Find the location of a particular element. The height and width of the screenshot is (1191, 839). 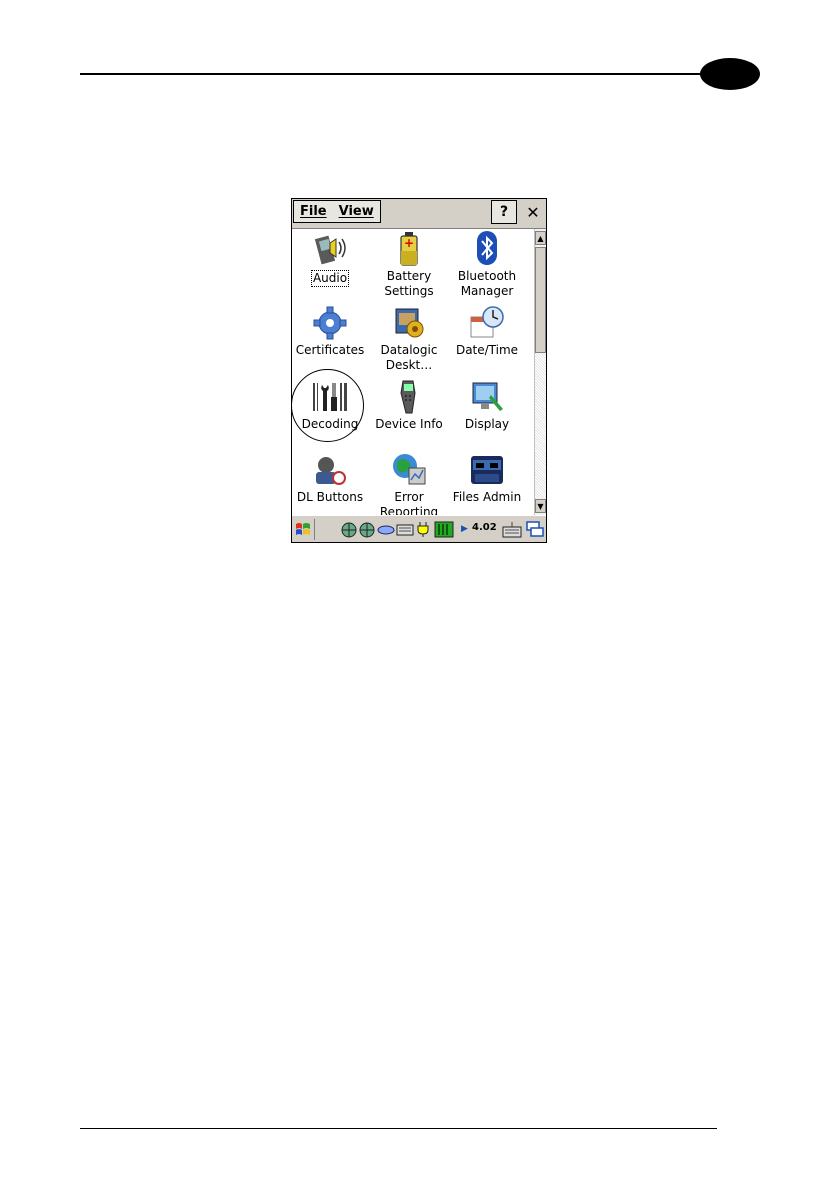

battery-icon: + is located at coordinates (409, 249).